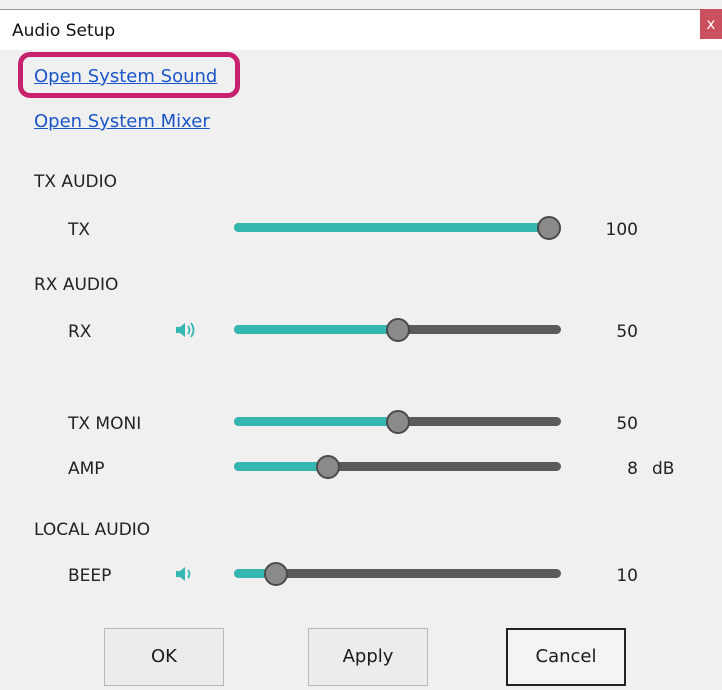 The height and width of the screenshot is (690, 722). What do you see at coordinates (627, 576) in the screenshot?
I see `beep-value: 10` at bounding box center [627, 576].